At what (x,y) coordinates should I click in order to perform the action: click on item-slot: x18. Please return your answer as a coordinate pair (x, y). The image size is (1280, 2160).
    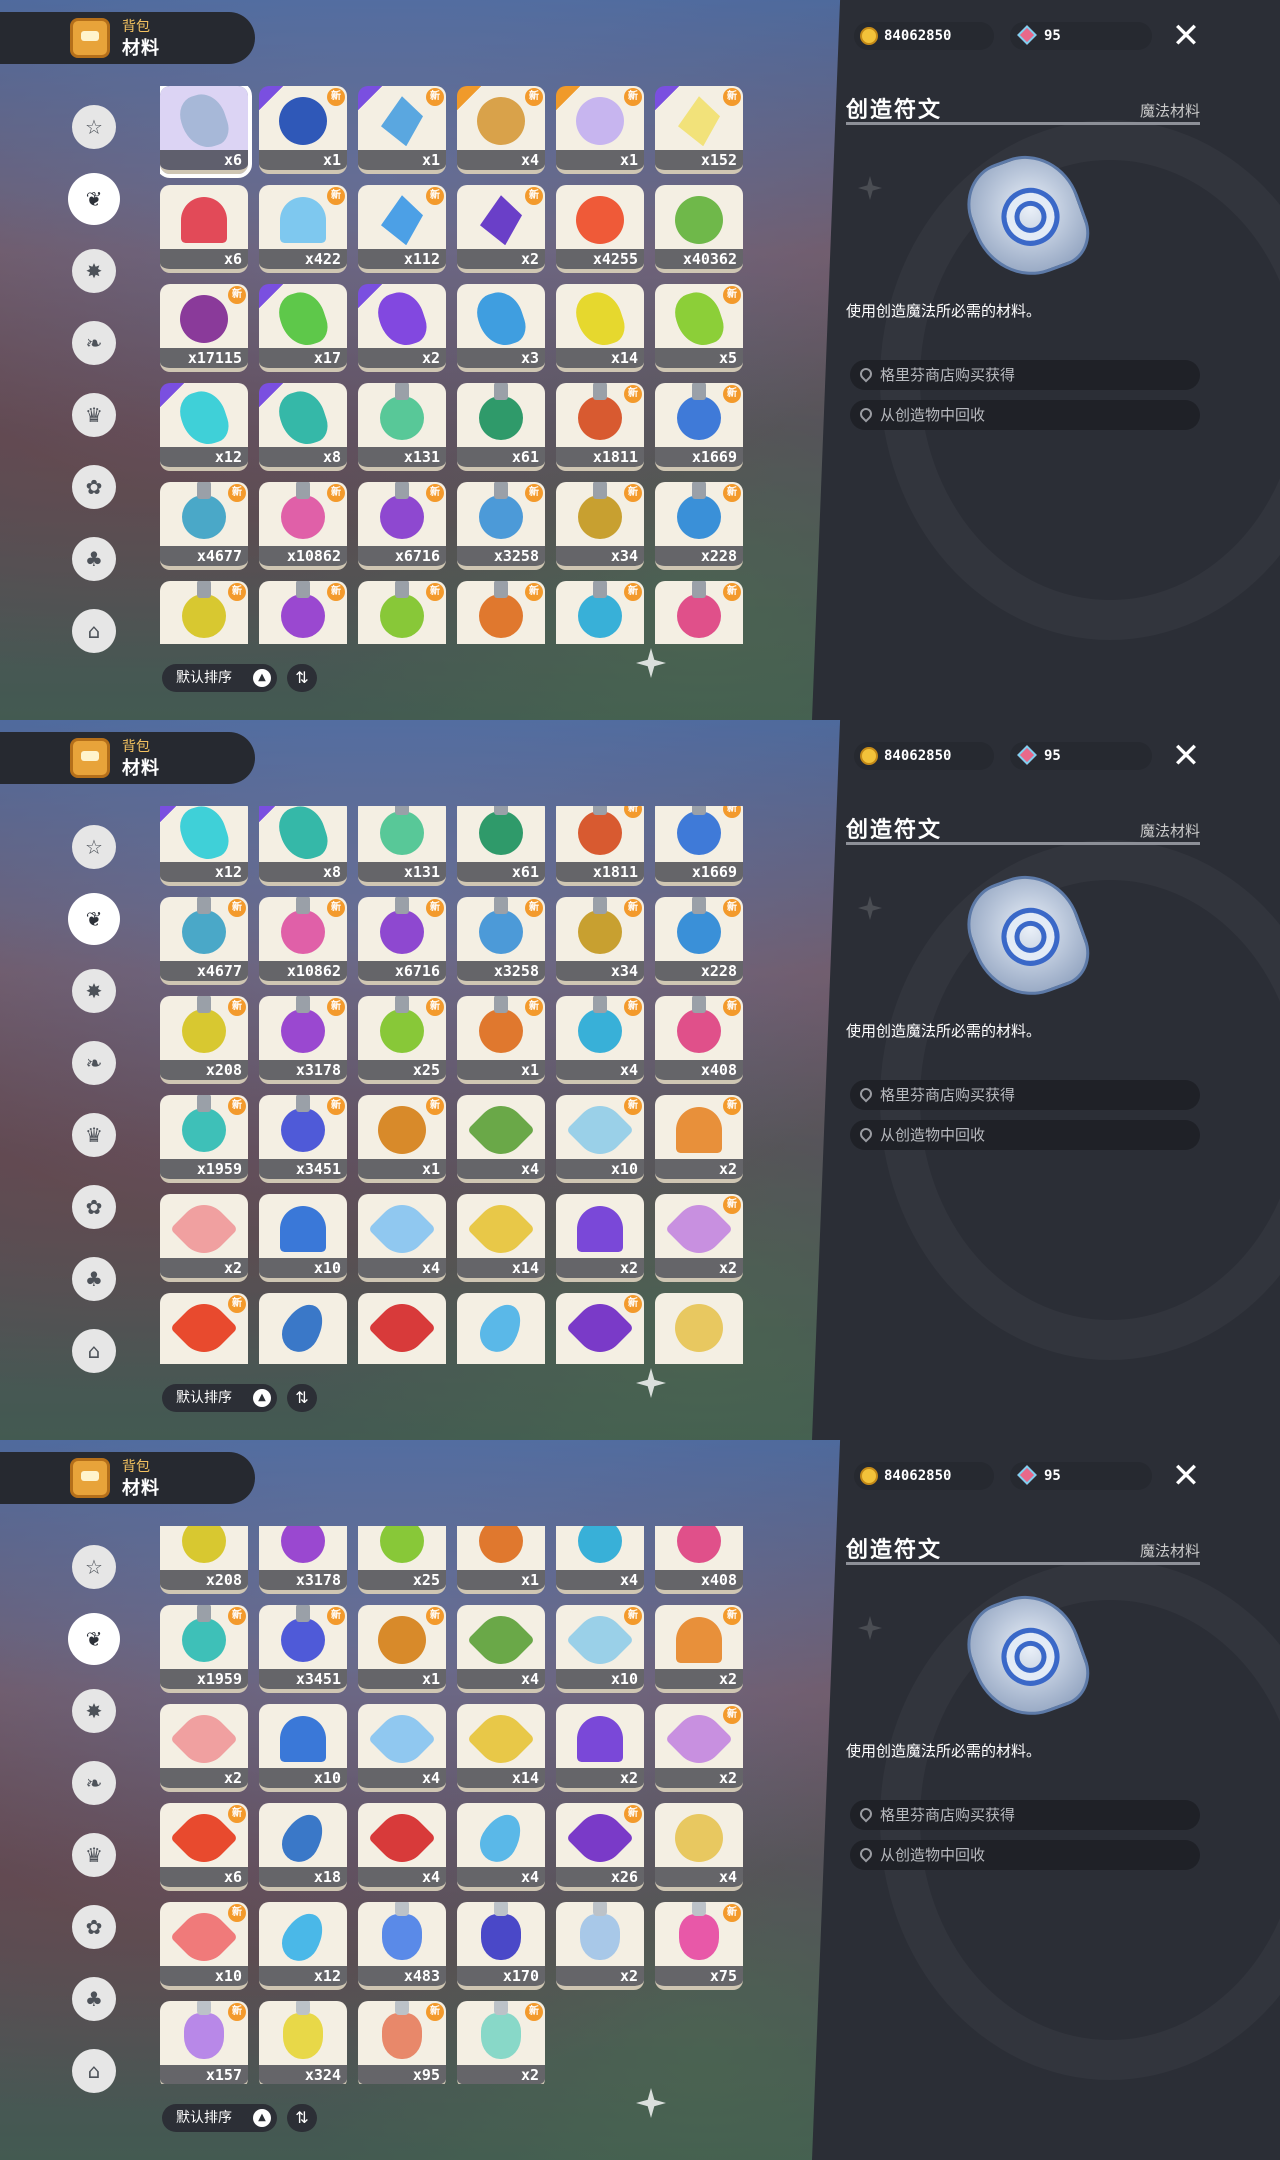
    Looking at the image, I should click on (303, 1847).